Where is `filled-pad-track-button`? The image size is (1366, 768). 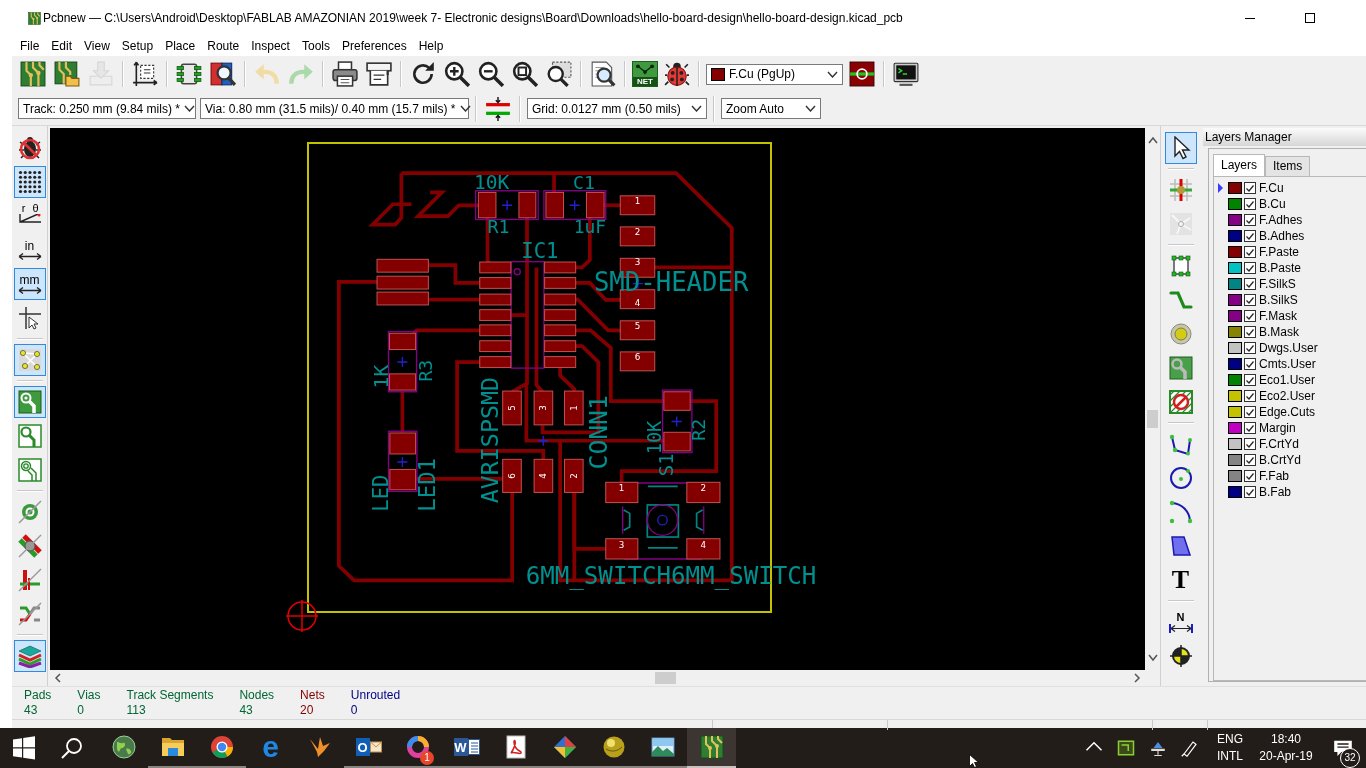
filled-pad-track-button is located at coordinates (29, 402).